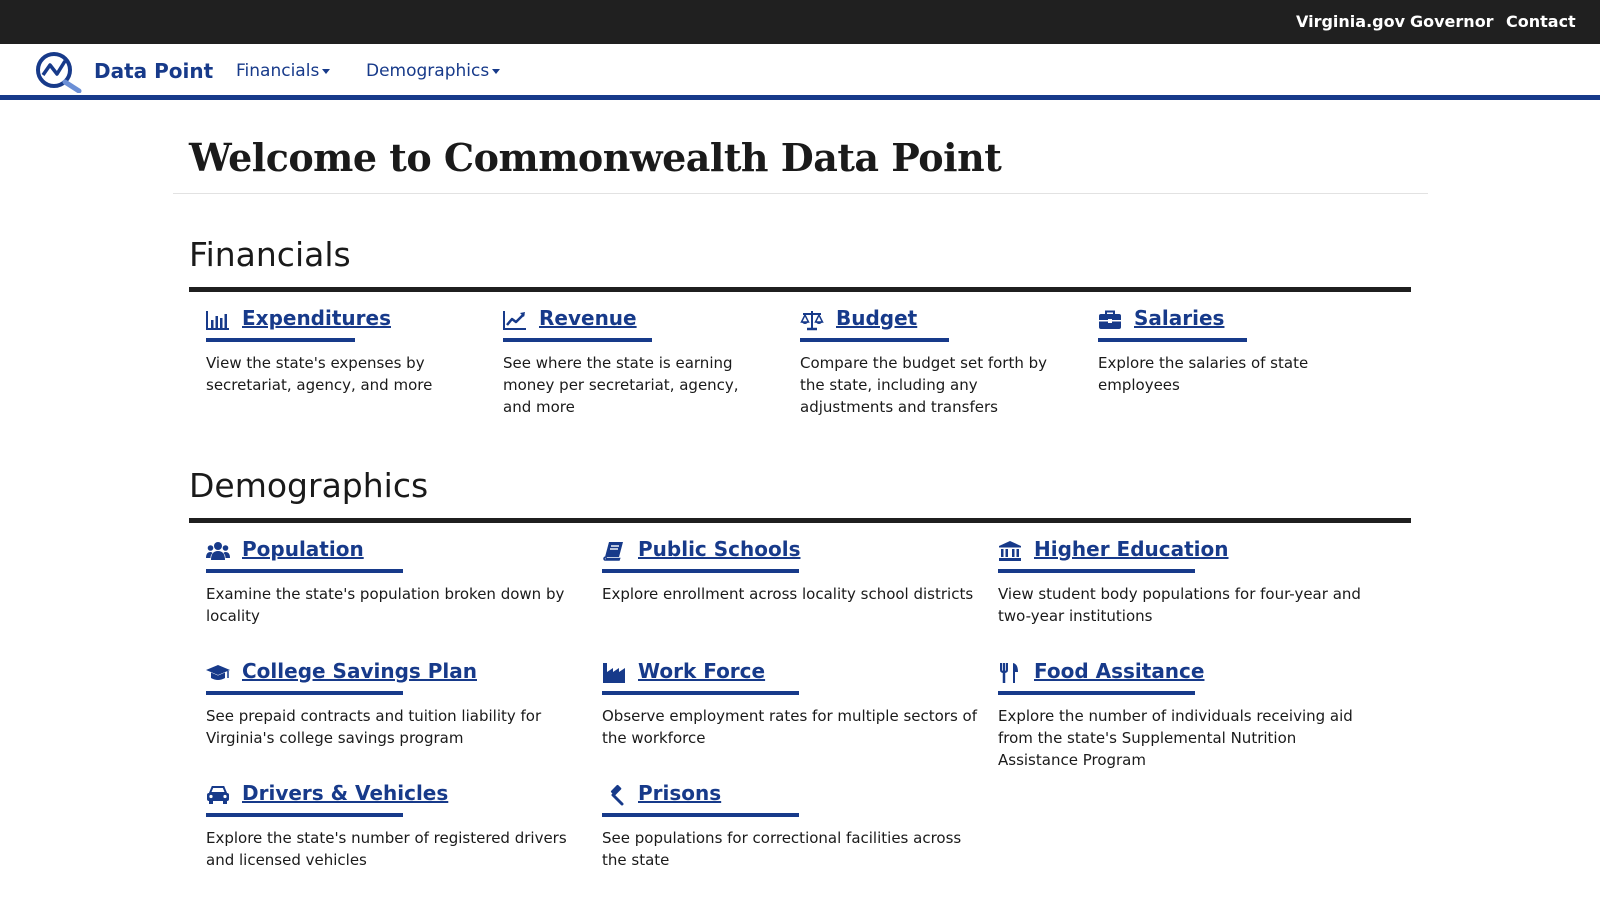 Image resolution: width=1600 pixels, height=900 pixels. What do you see at coordinates (309, 485) in the screenshot?
I see `demographics-heading: Demographics` at bounding box center [309, 485].